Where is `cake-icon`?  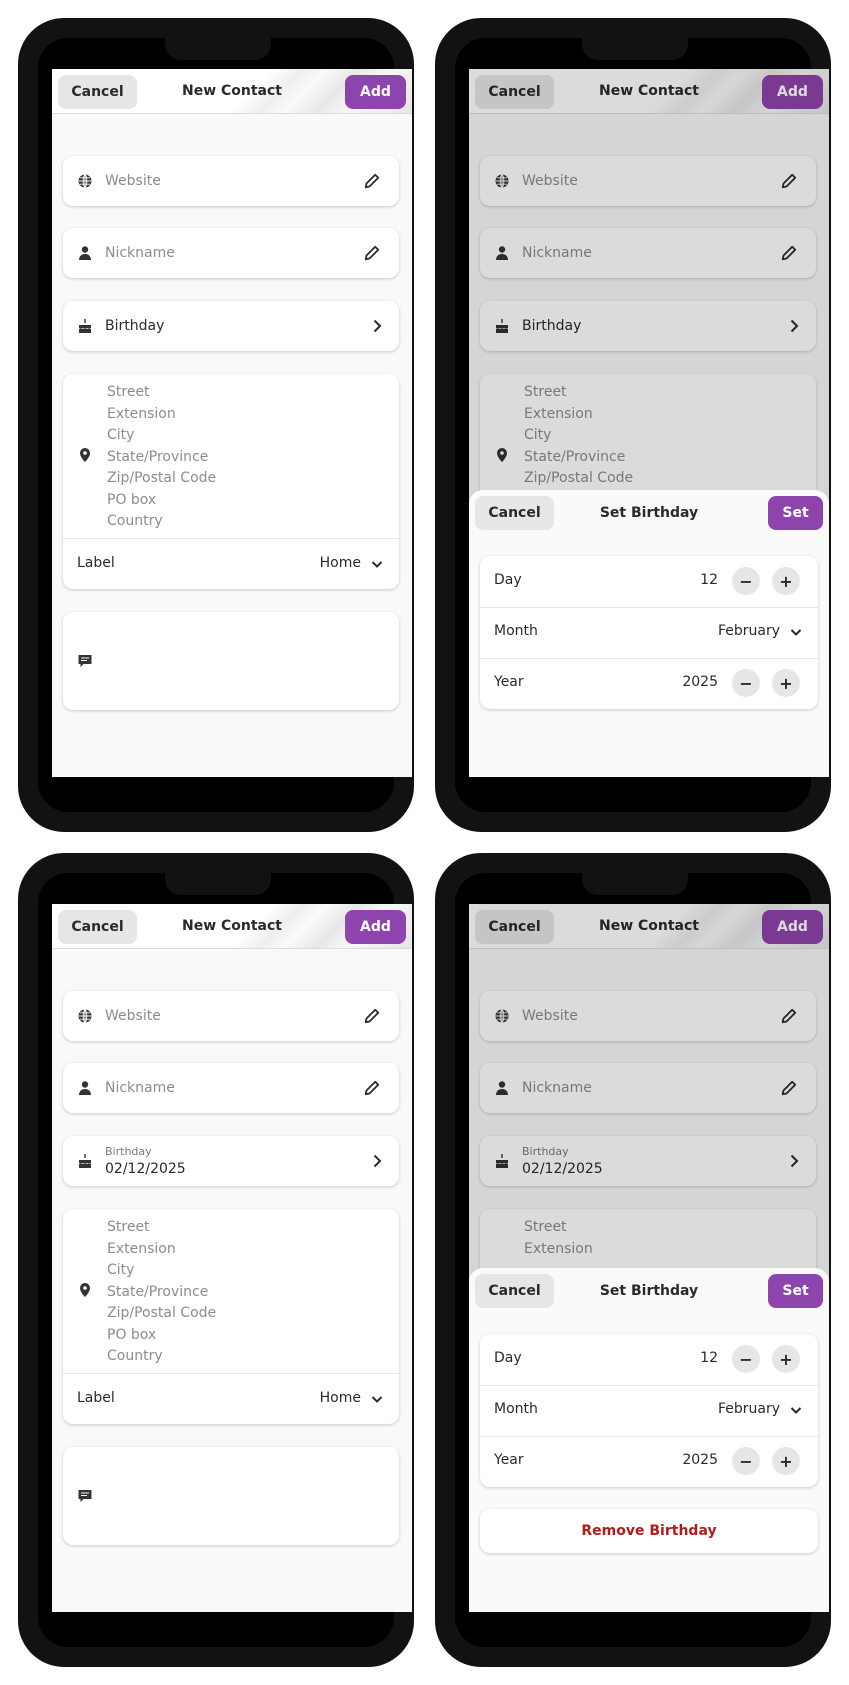
cake-icon is located at coordinates (85, 326).